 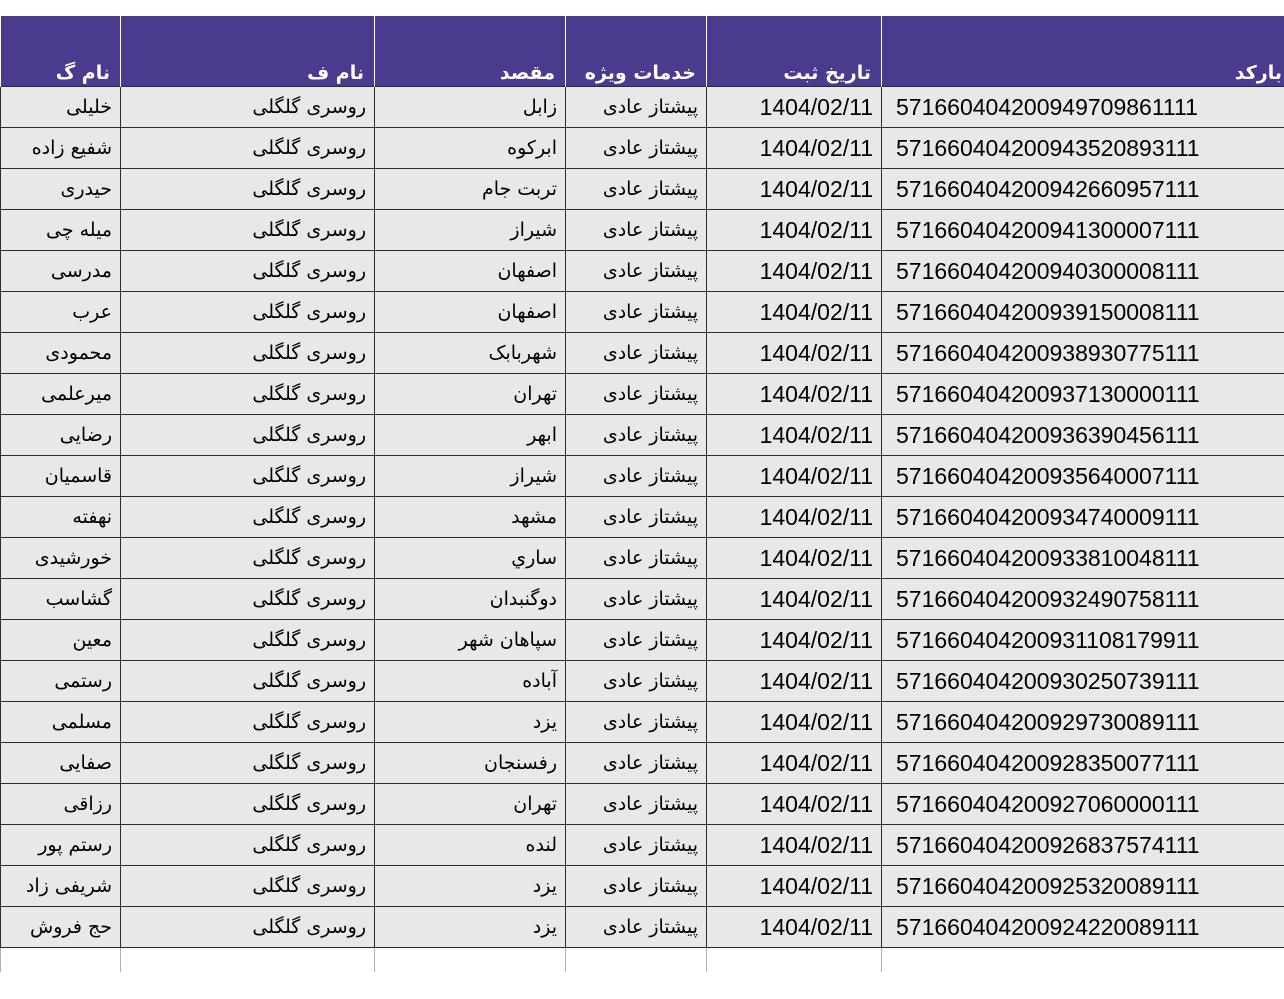 I want to click on cell-barcode: 571660404200939150008111, so click(x=1082, y=312).